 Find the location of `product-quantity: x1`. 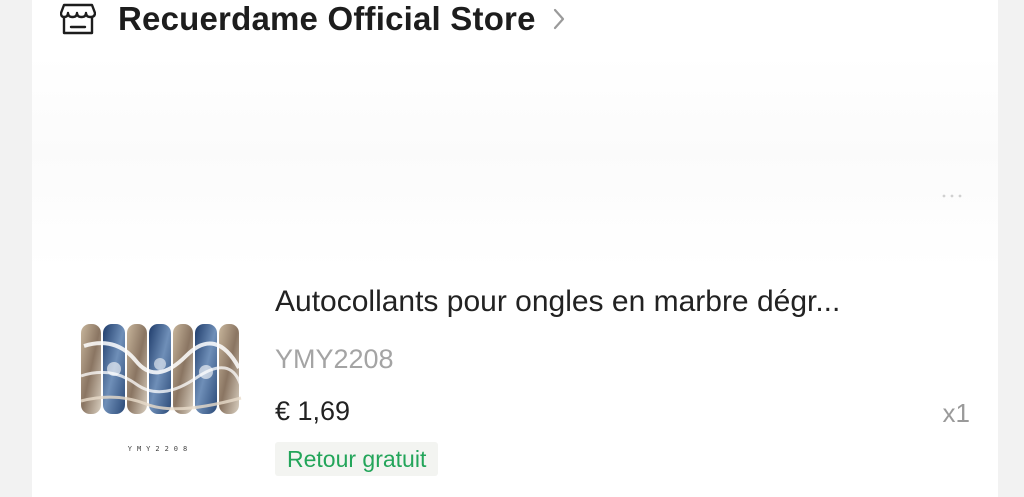

product-quantity: x1 is located at coordinates (956, 413).